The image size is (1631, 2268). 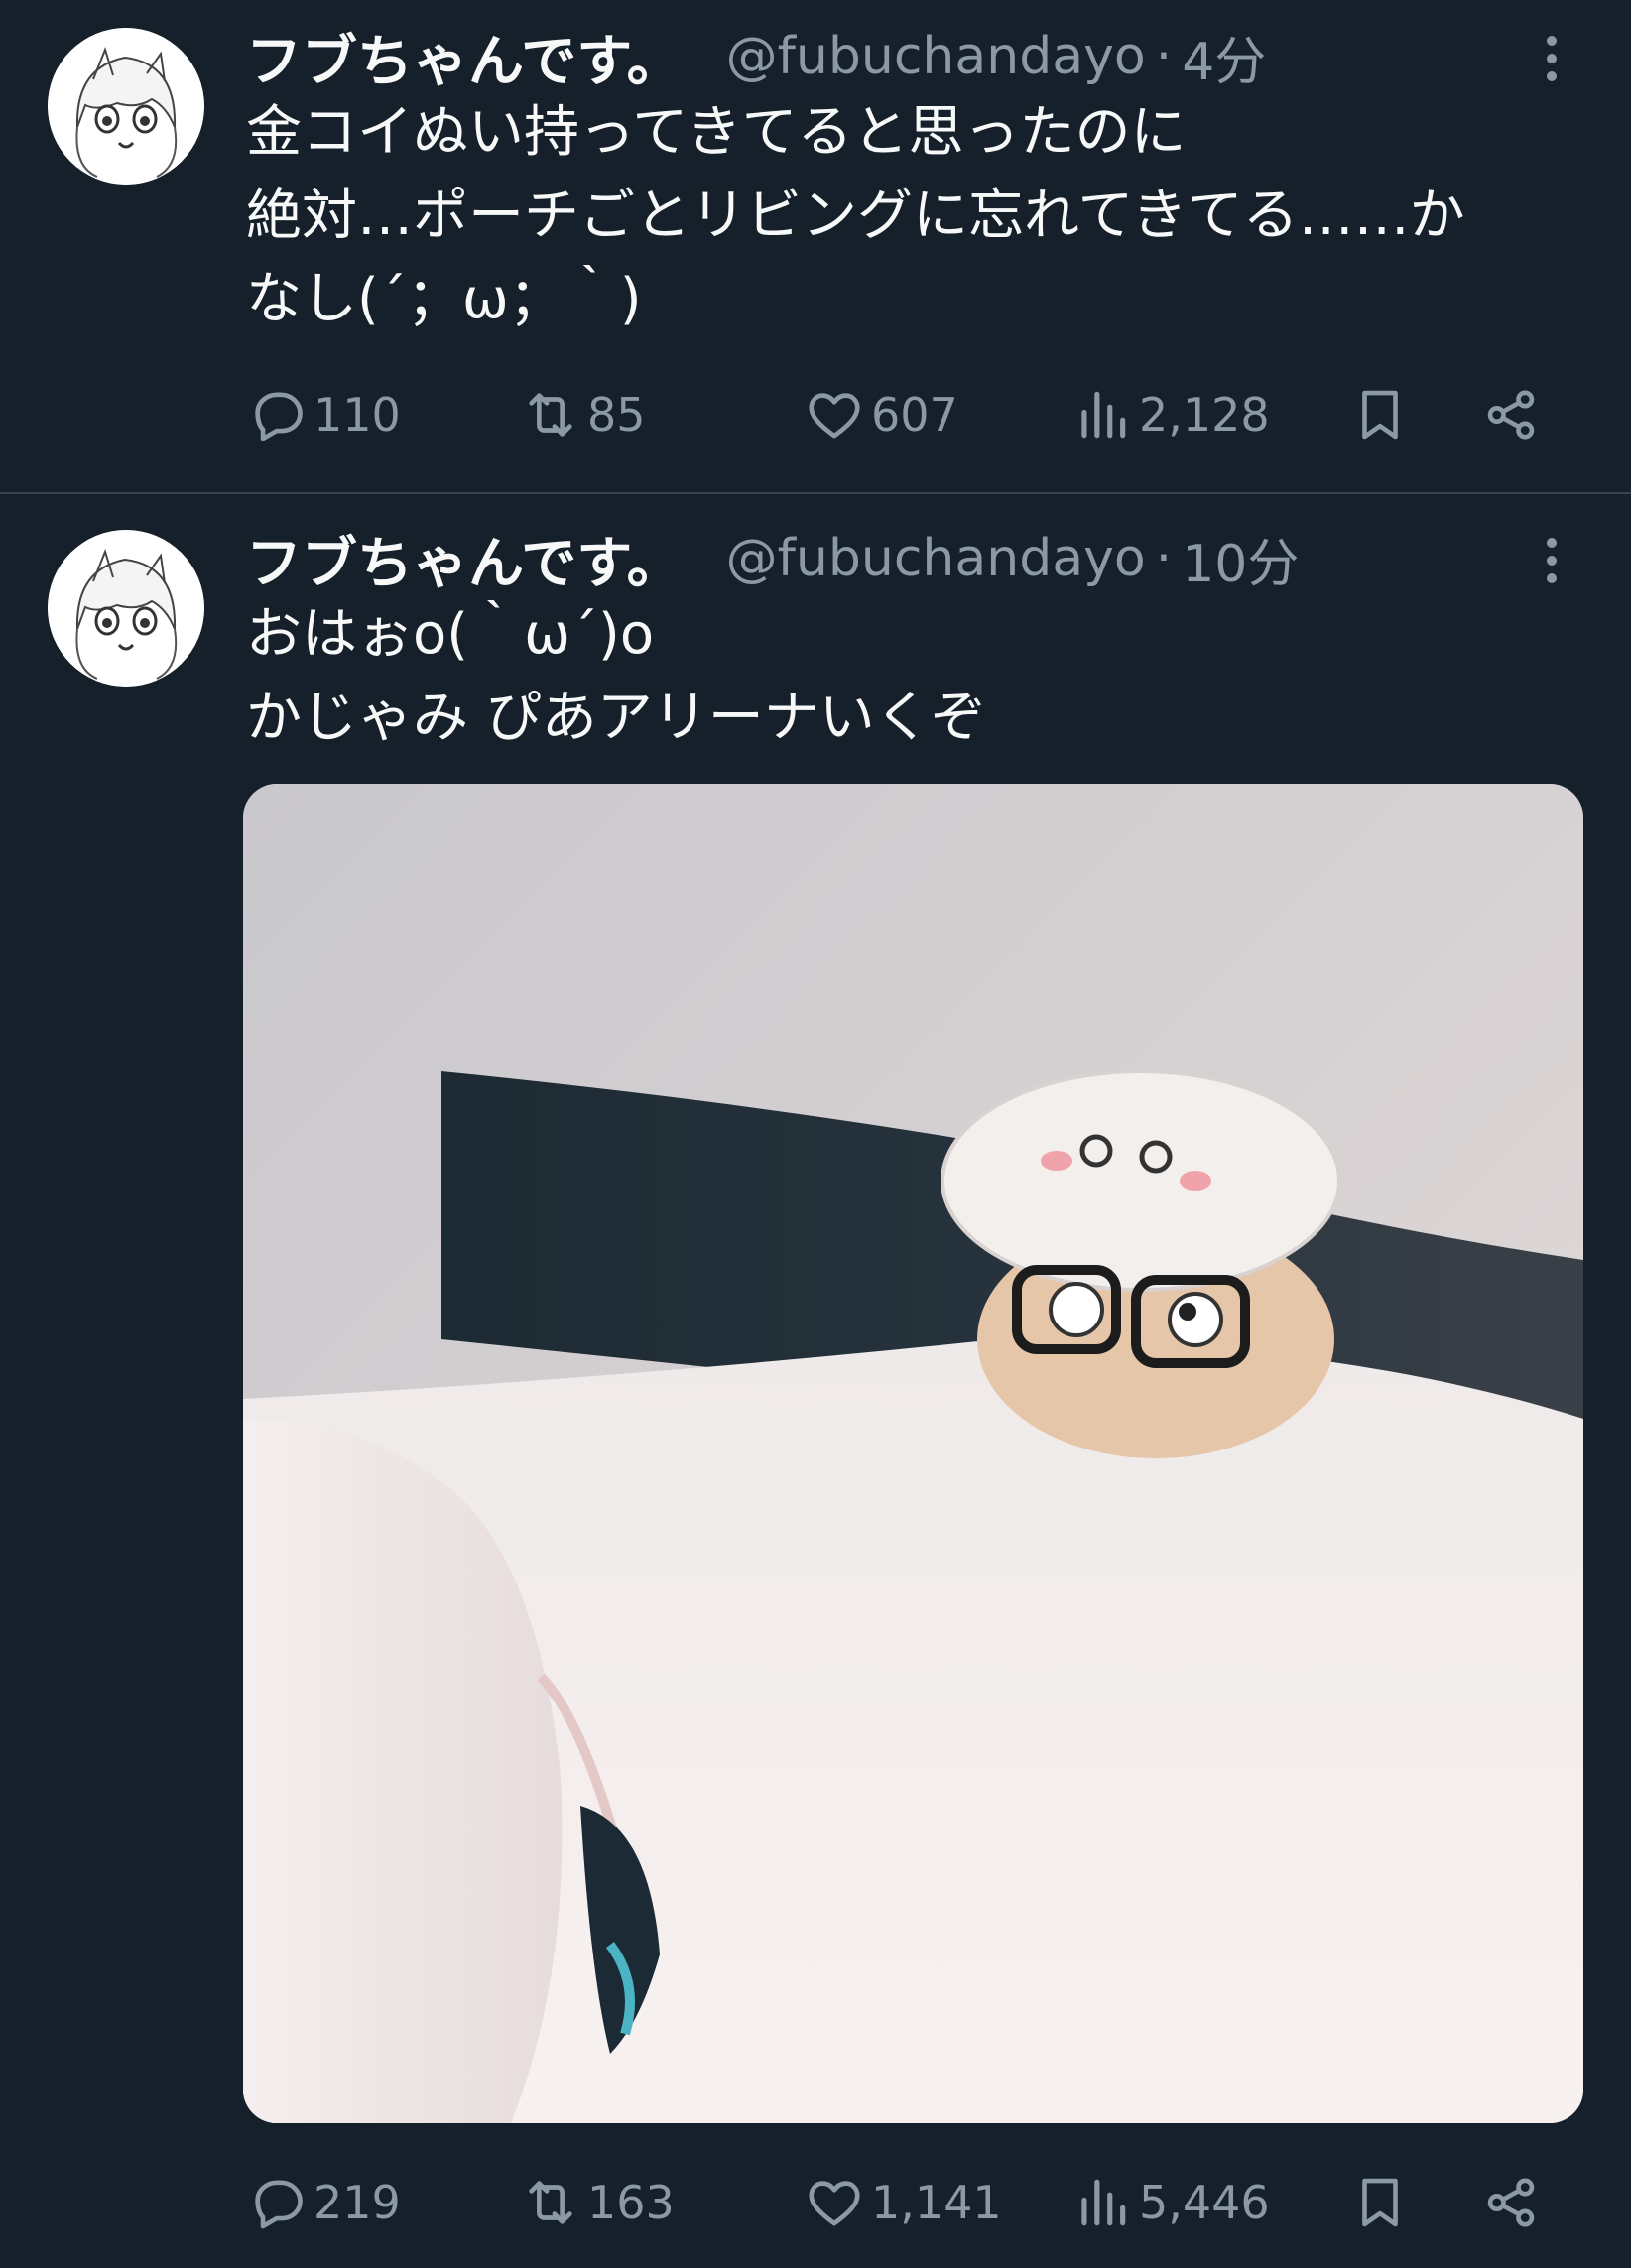 I want to click on tweet-header: フブちゃんです。 @fubuchandayo · 10分, so click(x=772, y=559).